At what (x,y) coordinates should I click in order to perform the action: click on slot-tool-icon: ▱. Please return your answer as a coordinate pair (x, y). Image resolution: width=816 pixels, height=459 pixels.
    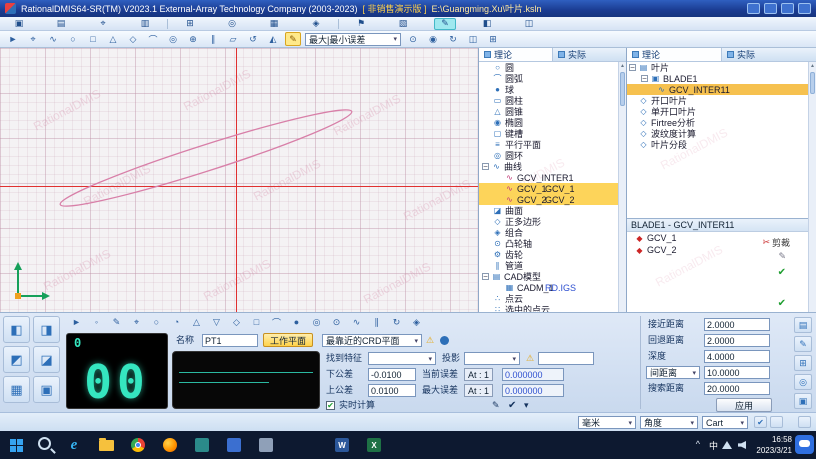
    Looking at the image, I should click on (233, 39).